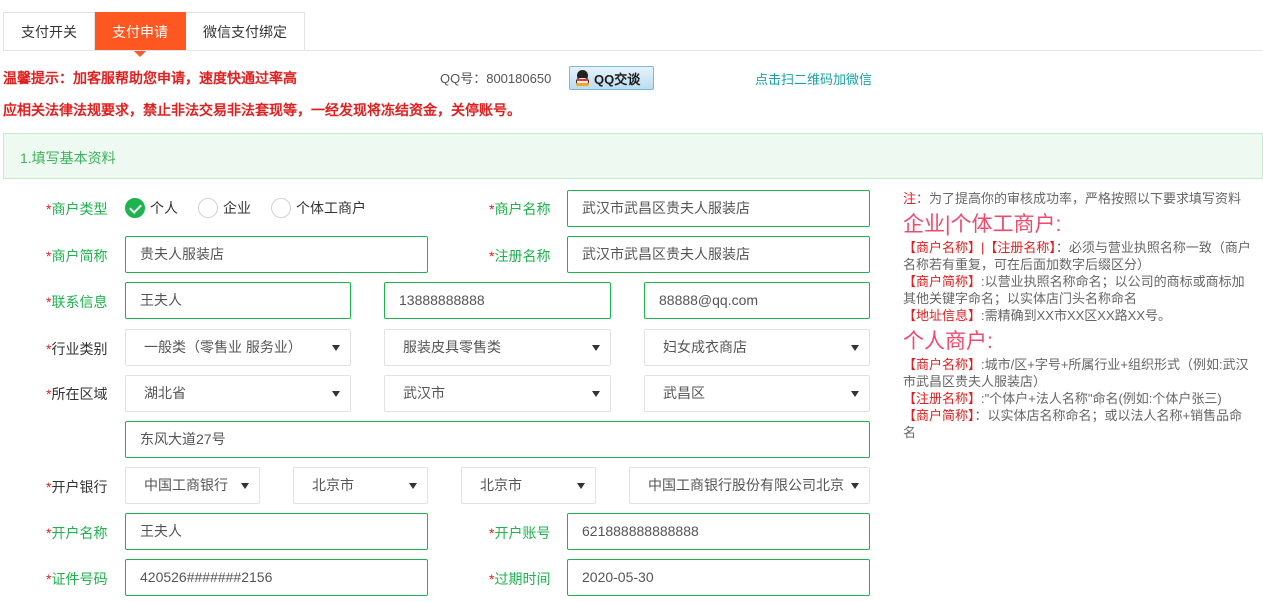 This screenshot has width=1263, height=602. Describe the element at coordinates (718, 531) in the screenshot. I see `account-no-input: 621888888888888` at that location.